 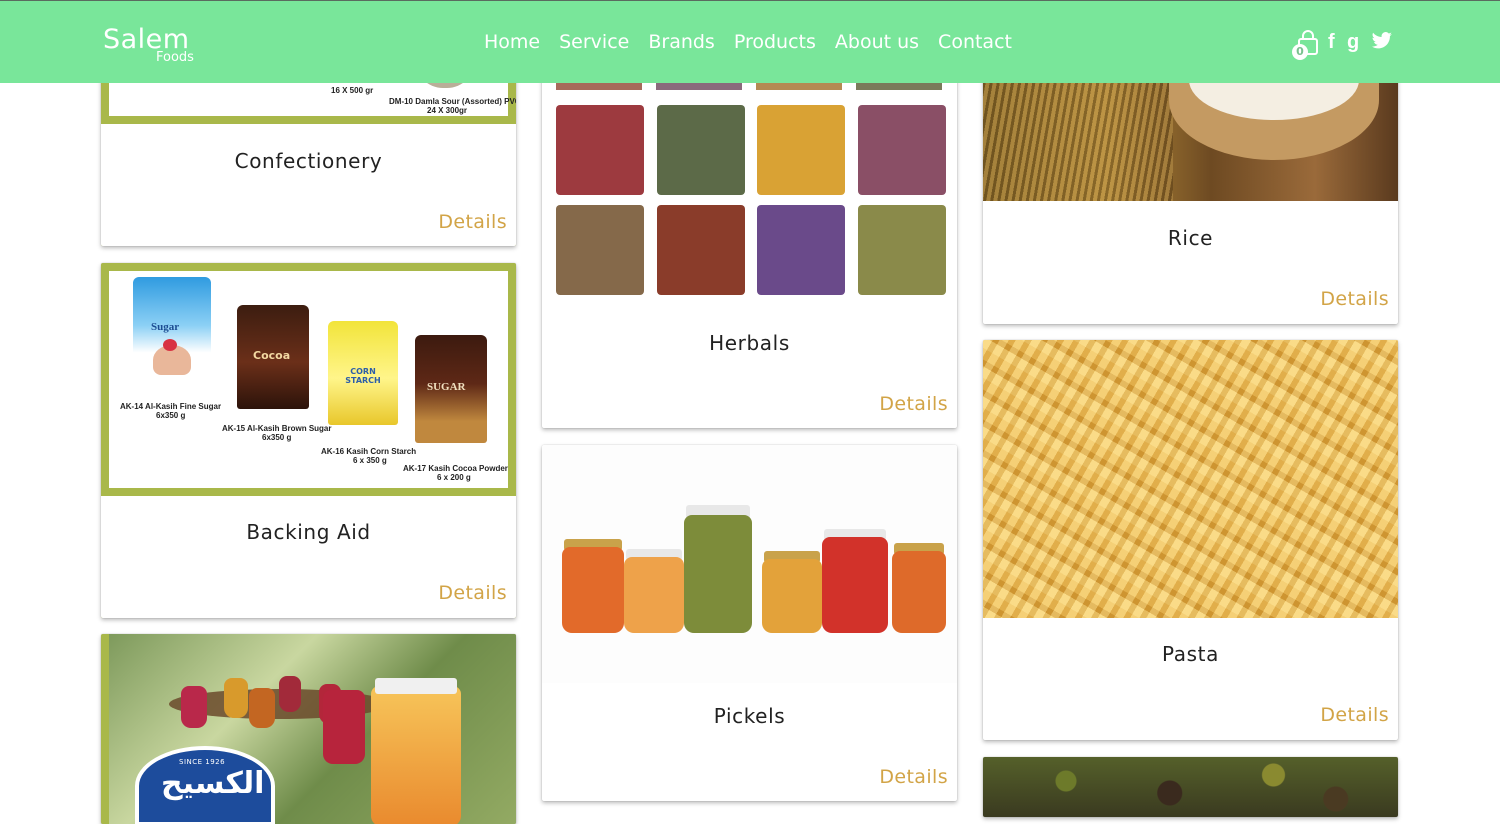 What do you see at coordinates (148, 45) in the screenshot?
I see `salem-foods-logo: Salem Foods` at bounding box center [148, 45].